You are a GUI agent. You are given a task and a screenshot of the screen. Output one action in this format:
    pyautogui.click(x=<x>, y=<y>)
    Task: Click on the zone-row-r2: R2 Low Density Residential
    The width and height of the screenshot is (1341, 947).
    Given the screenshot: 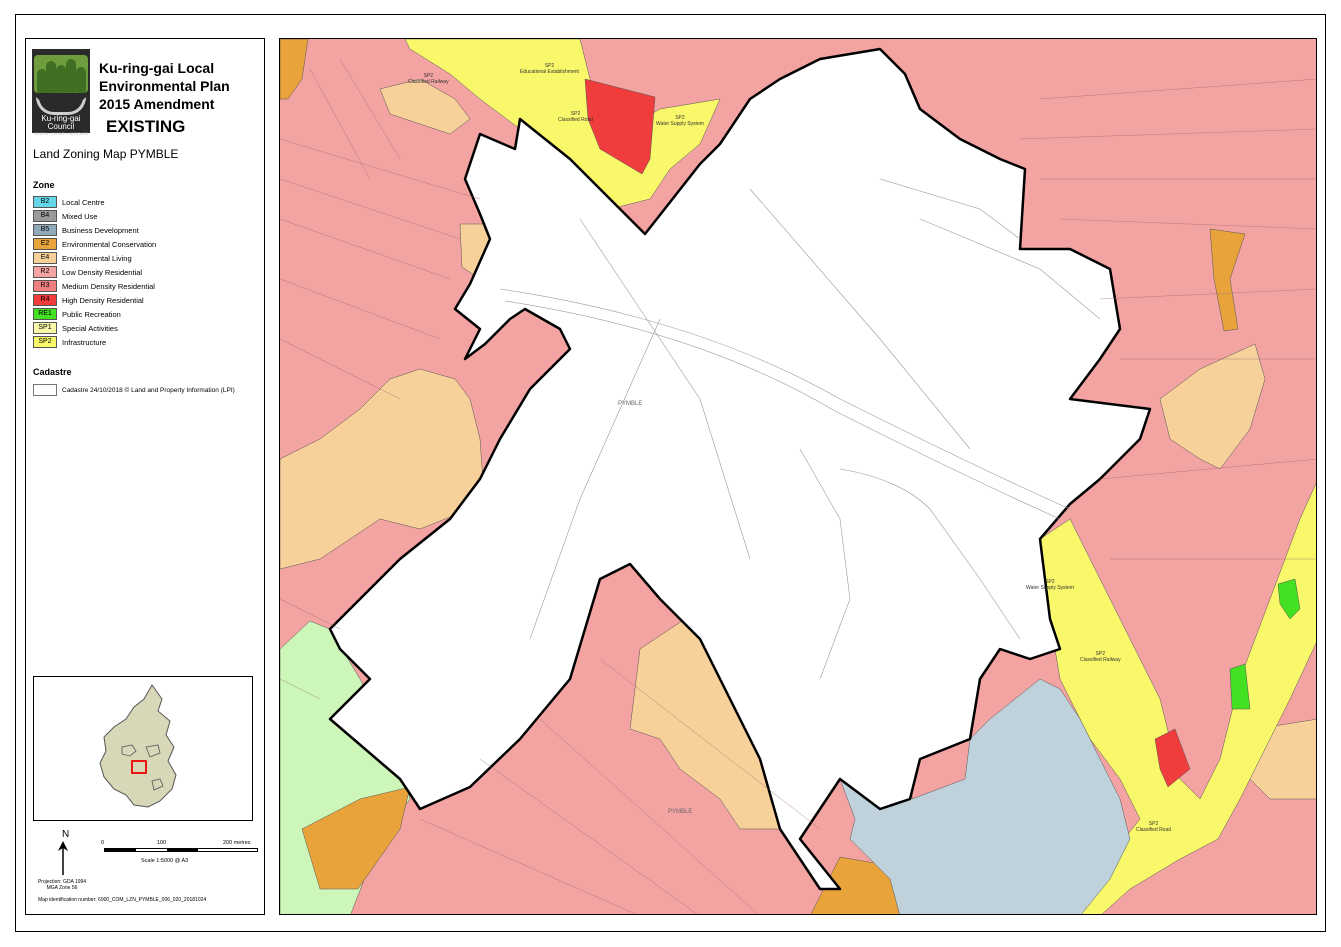 What is the action you would take?
    pyautogui.click(x=94, y=272)
    